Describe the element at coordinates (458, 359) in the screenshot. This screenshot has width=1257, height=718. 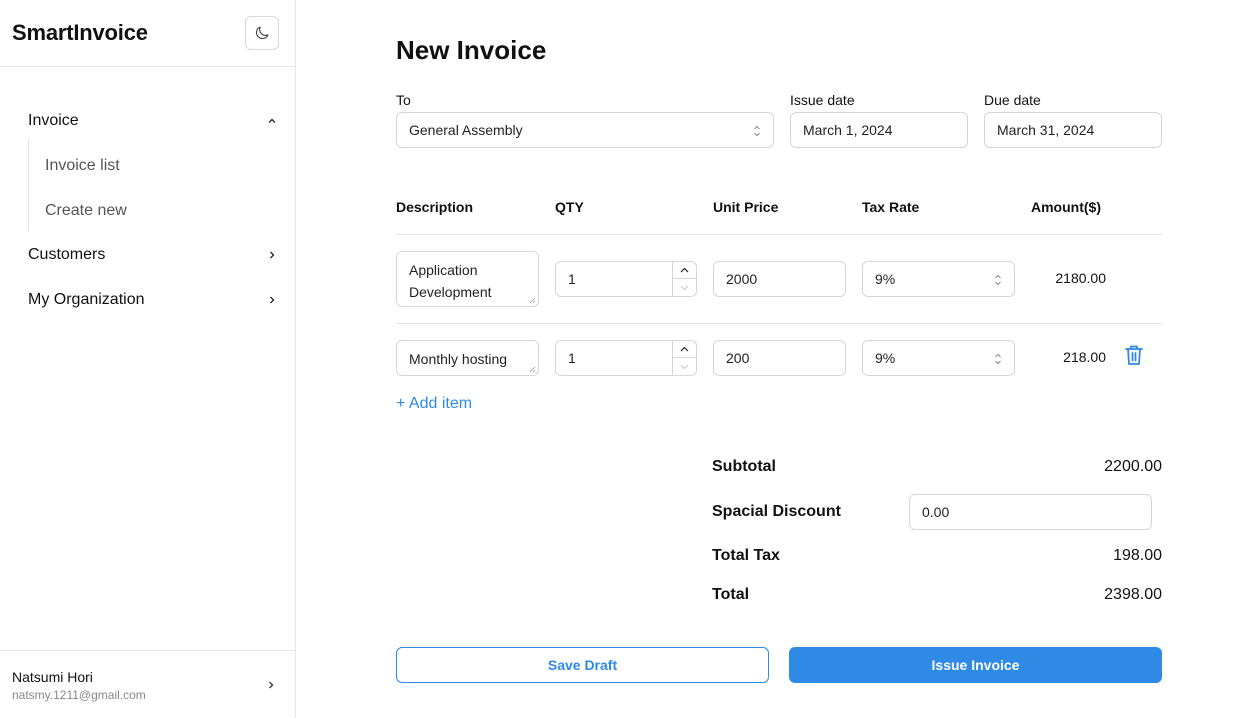
I see `description-value: Monthly hosting` at that location.